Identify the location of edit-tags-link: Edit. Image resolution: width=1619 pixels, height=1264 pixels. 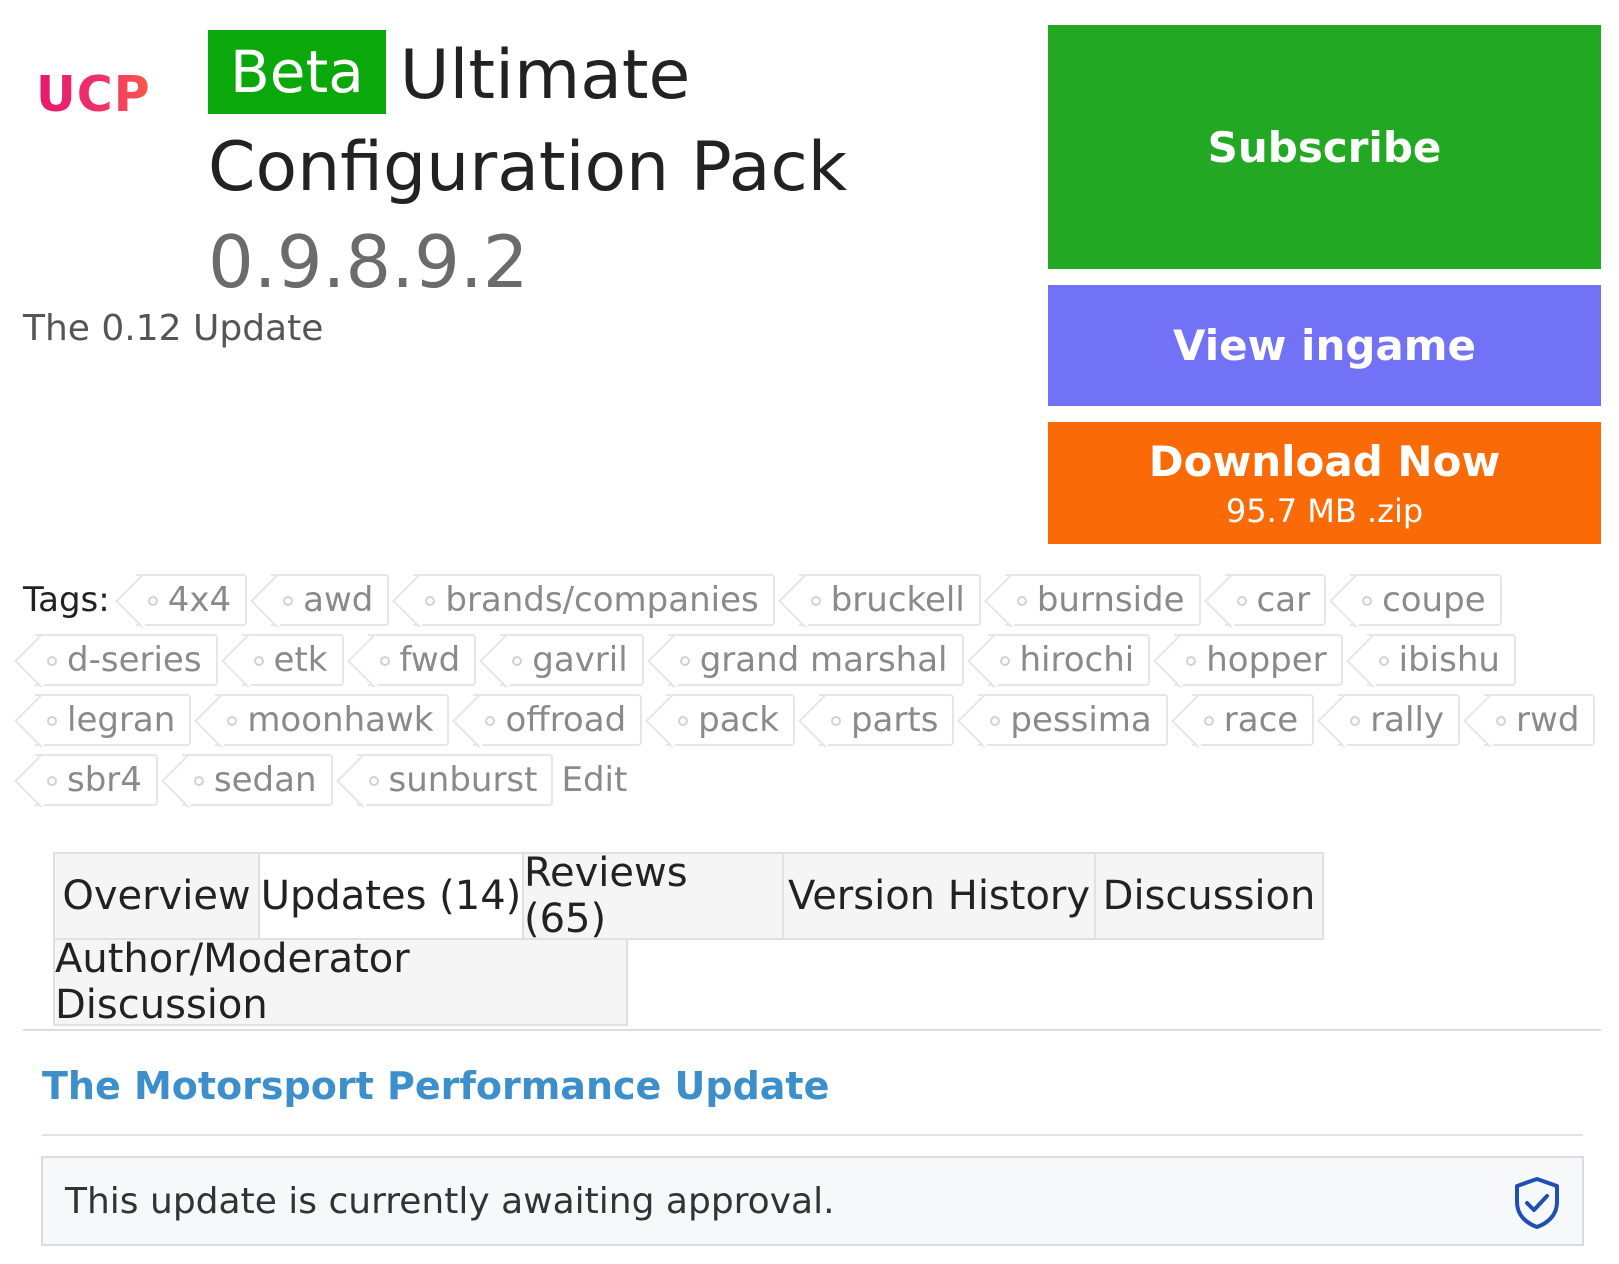
(594, 780).